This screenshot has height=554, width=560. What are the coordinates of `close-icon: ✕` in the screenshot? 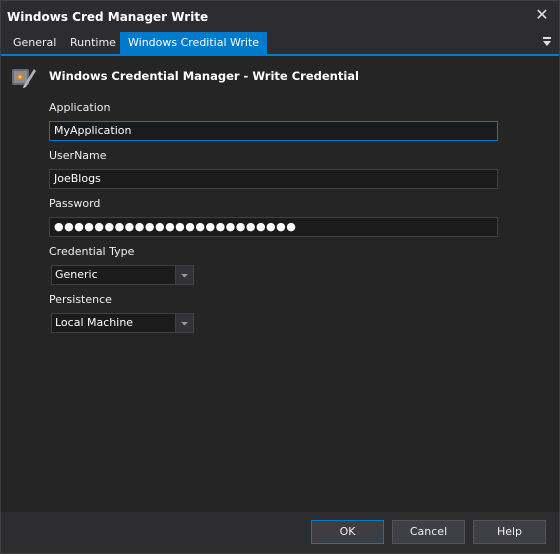 It's located at (542, 15).